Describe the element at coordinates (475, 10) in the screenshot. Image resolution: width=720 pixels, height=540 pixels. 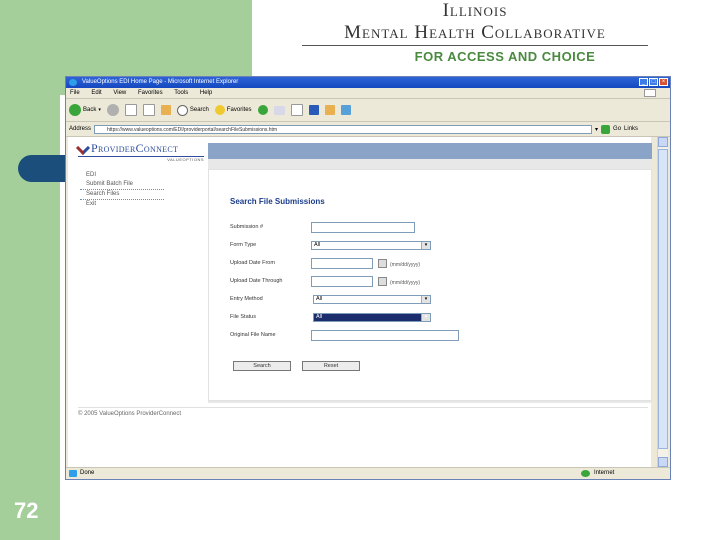
I see `logo-line-1: Illinois` at that location.